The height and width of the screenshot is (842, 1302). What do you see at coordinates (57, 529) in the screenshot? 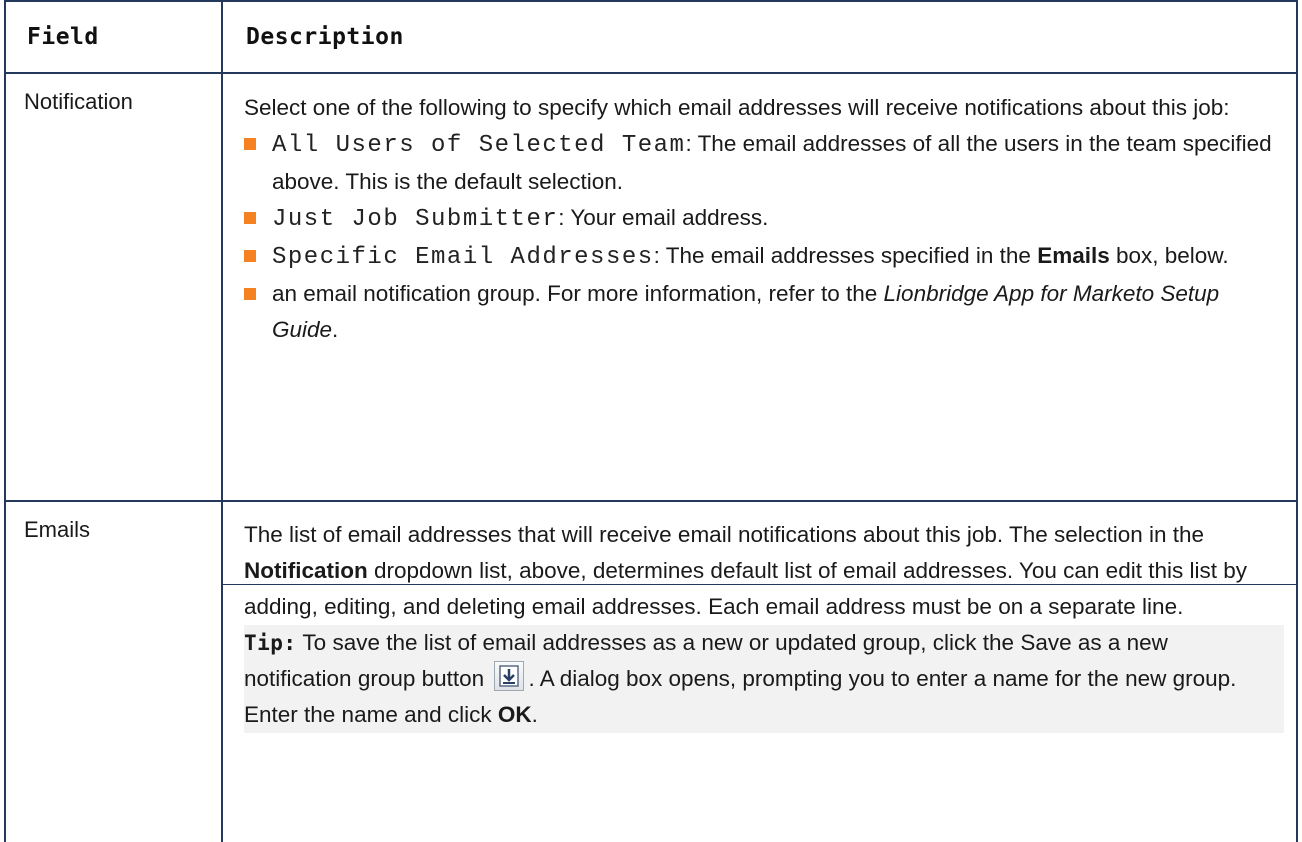
I see `row-emails-field: Emails` at bounding box center [57, 529].